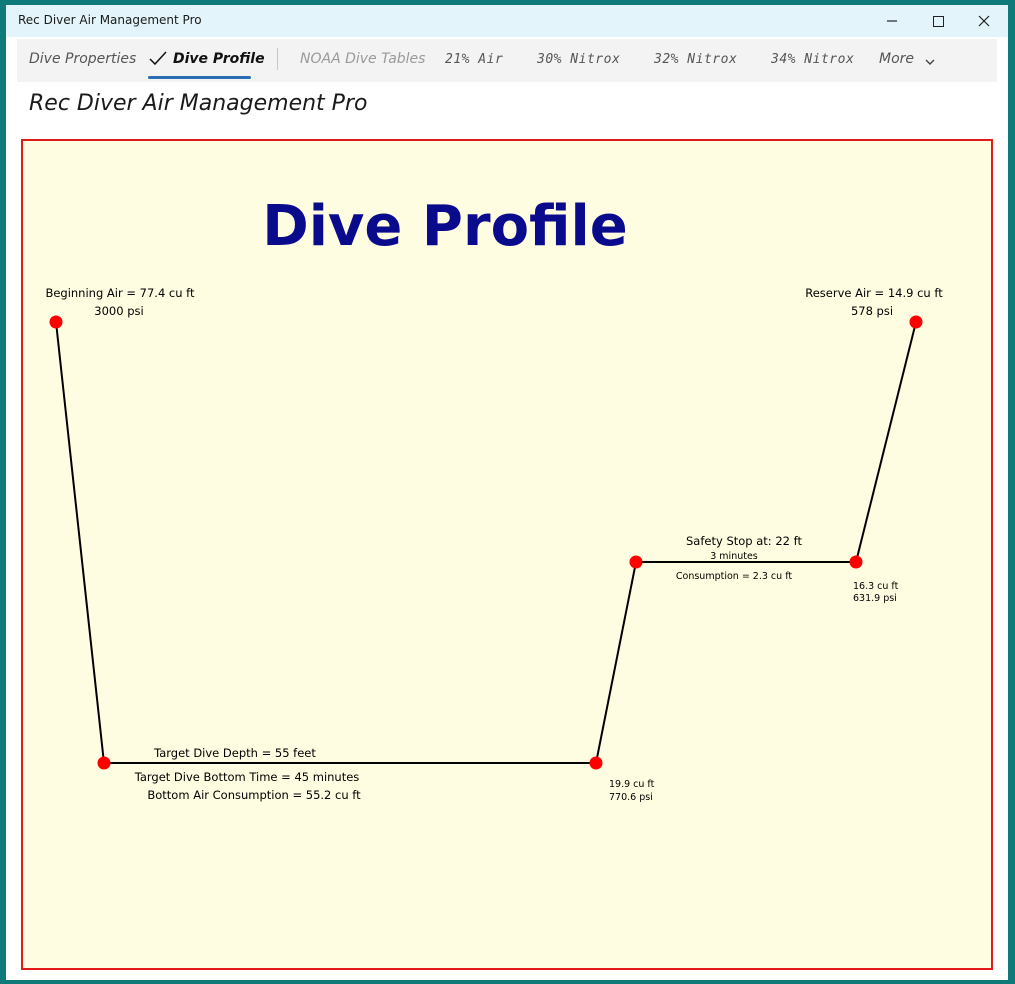  Describe the element at coordinates (474, 59) in the screenshot. I see `tab-21-air: 21% Air` at that location.